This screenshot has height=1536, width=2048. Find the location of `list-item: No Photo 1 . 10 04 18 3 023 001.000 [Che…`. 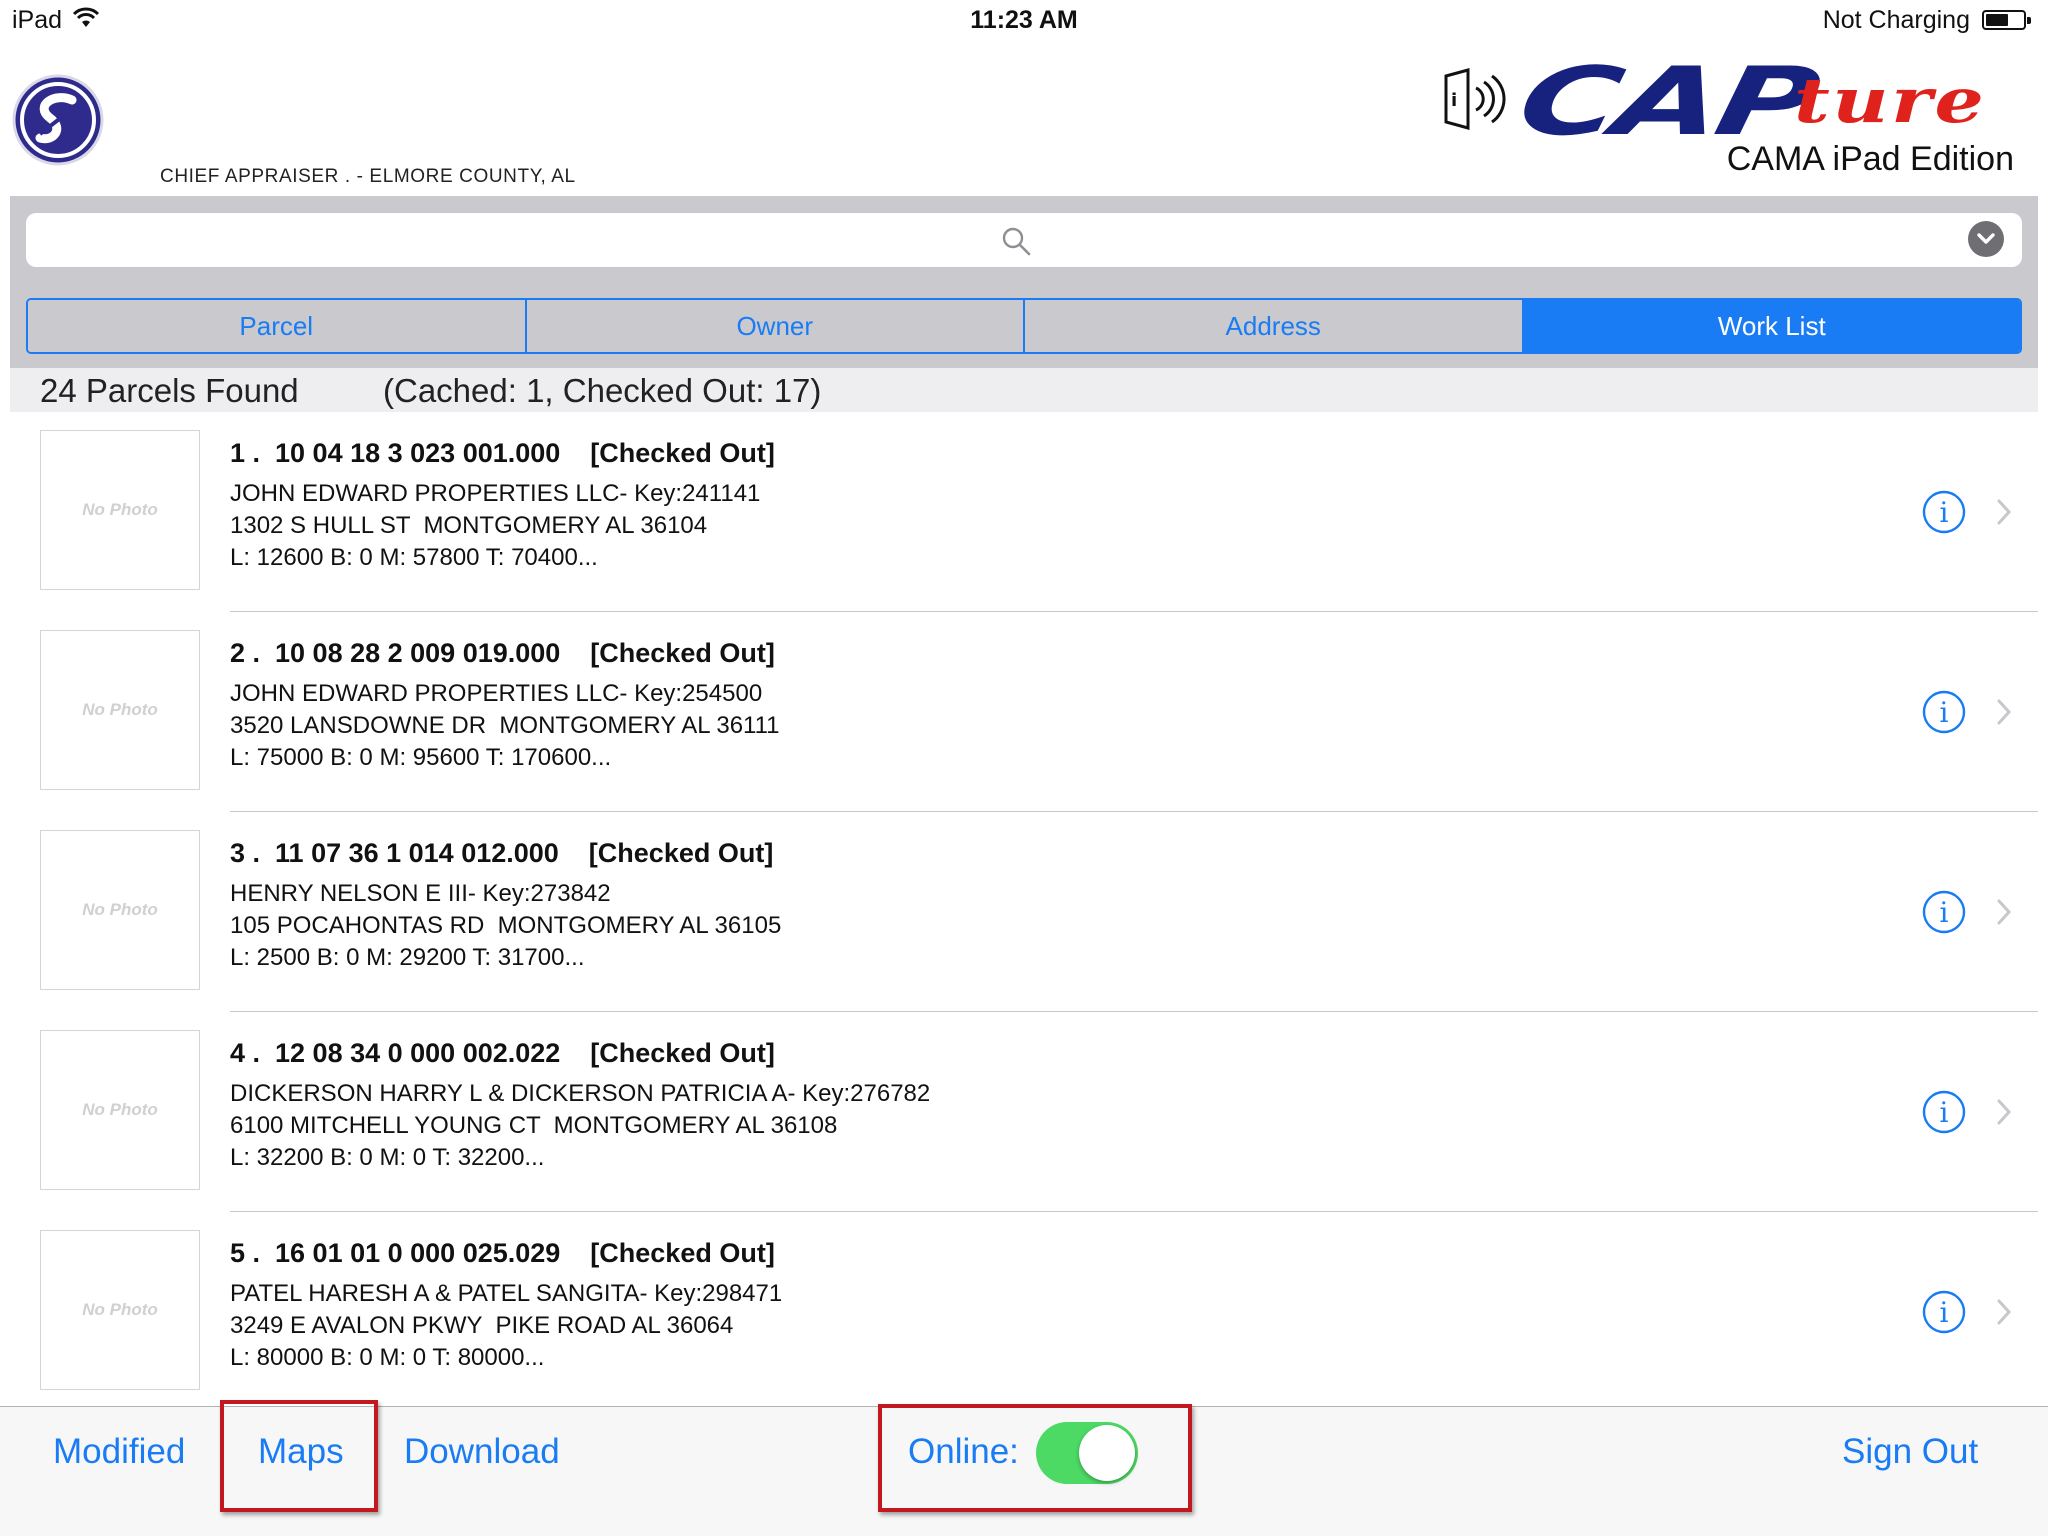

list-item: No Photo 1 . 10 04 18 3 023 001.000 [Che… is located at coordinates (1024, 512).